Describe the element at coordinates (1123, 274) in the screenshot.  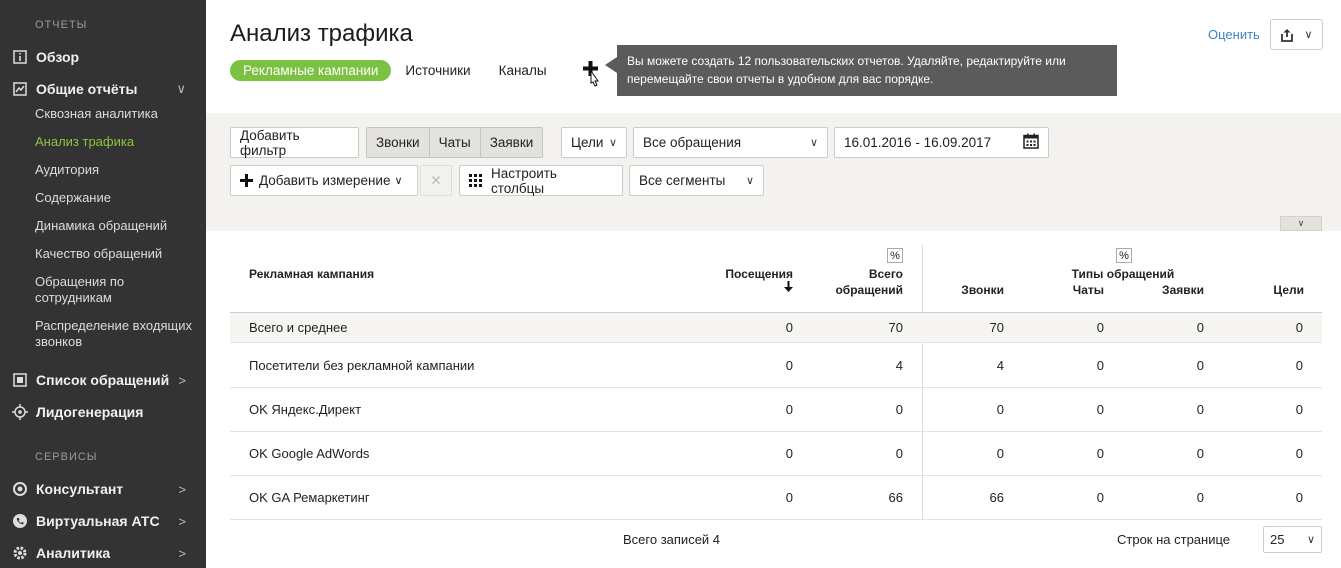
I see `column-group-request-types: Типы обращений` at that location.